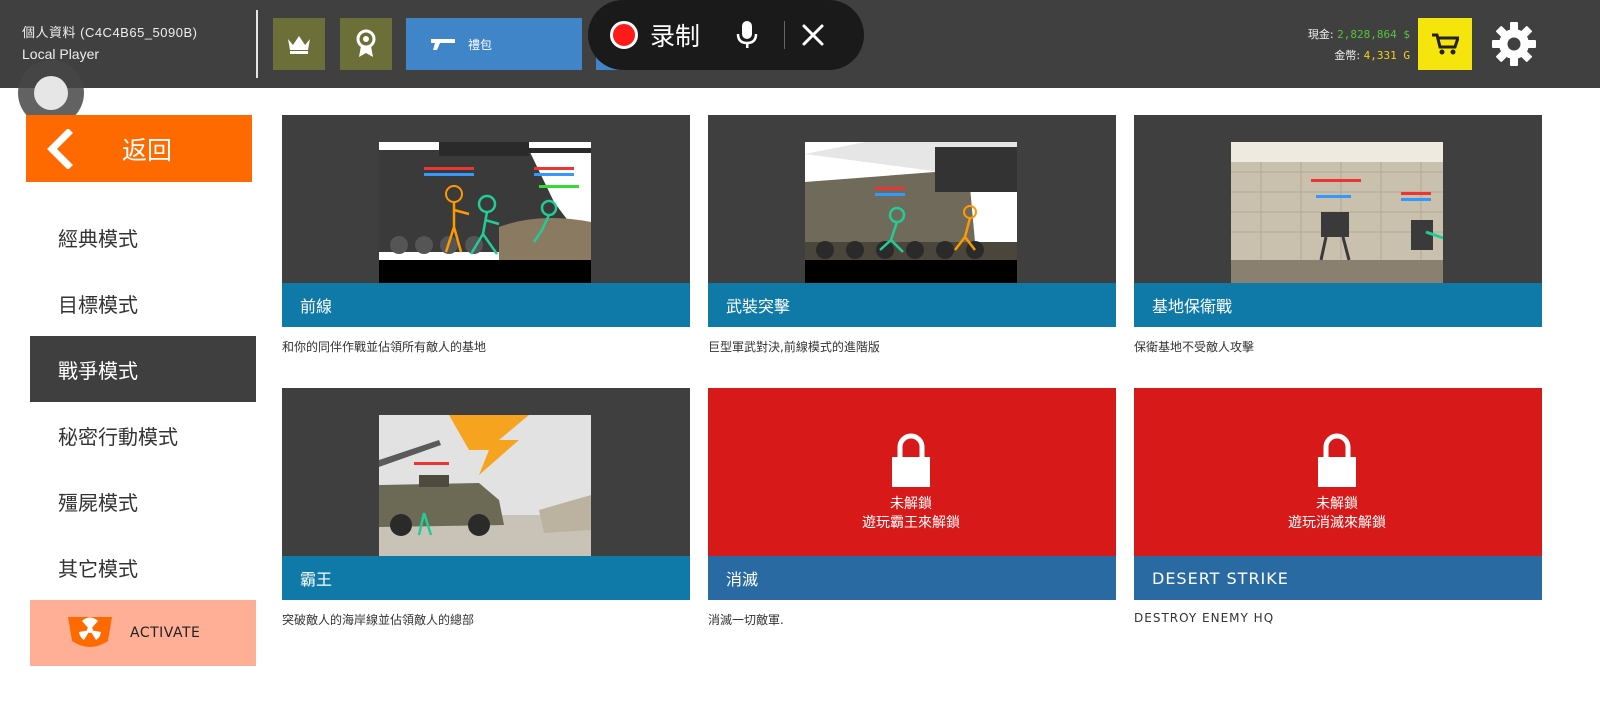  What do you see at coordinates (143, 567) in the screenshot?
I see `sidebar-item-other: 其它模式` at bounding box center [143, 567].